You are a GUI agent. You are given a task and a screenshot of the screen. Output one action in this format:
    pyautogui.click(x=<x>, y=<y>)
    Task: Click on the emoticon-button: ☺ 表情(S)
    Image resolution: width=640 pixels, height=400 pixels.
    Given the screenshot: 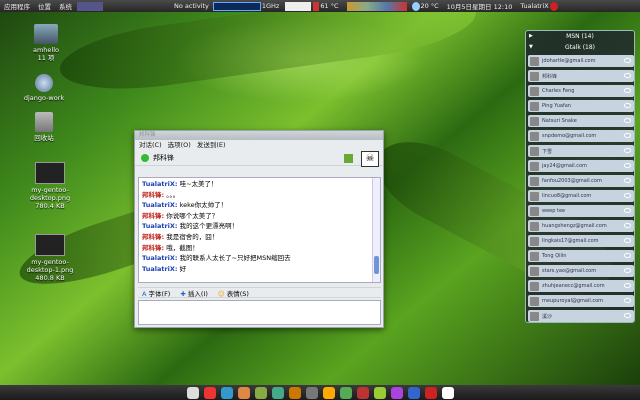 What is the action you would take?
    pyautogui.click(x=233, y=293)
    